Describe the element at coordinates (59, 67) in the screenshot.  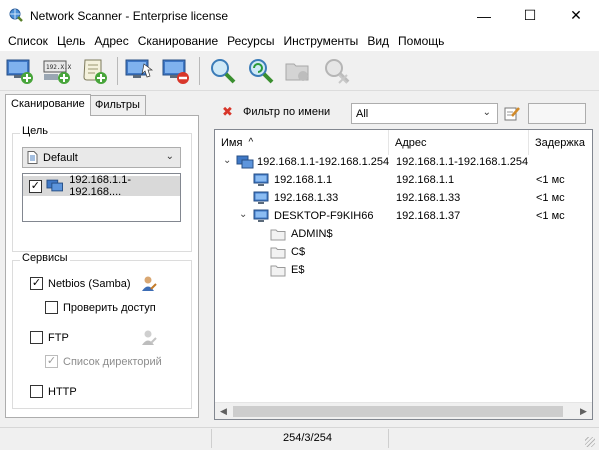
I see `svg-text: 192.X.X` at that location.